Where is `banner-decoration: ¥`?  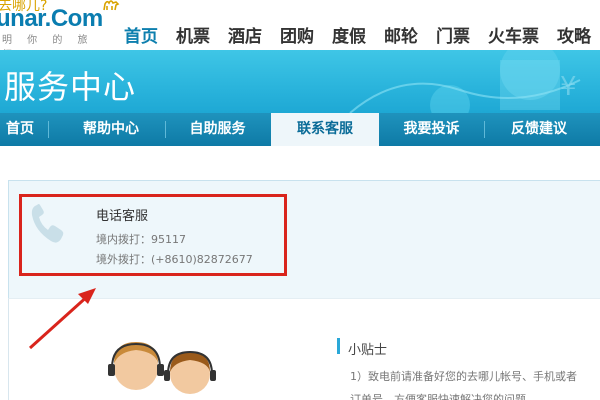 banner-decoration: ¥ is located at coordinates (465, 81).